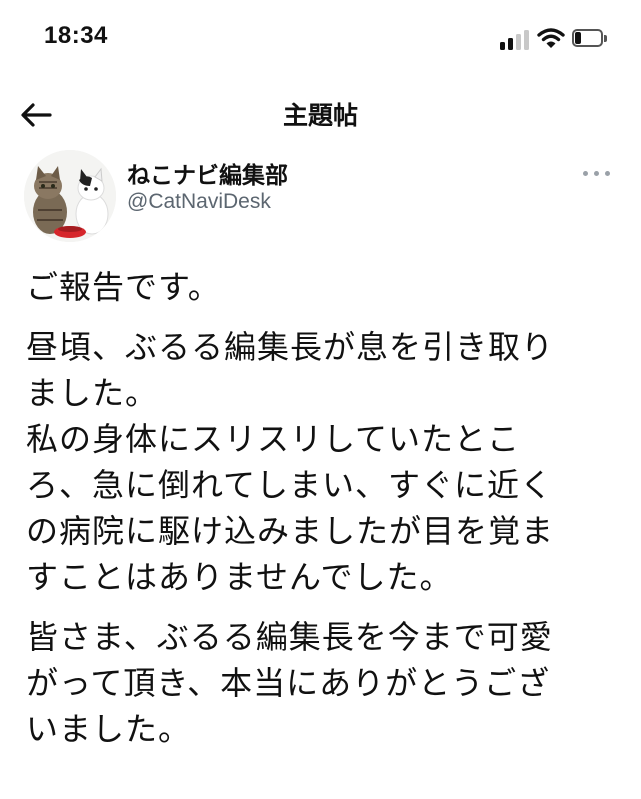 The width and height of the screenshot is (641, 799). I want to click on tweet-line: 皆さま、ぶるる編集長を今まで可愛, so click(289, 637).